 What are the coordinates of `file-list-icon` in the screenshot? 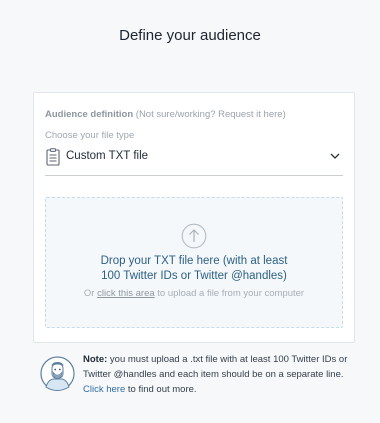 It's located at (53, 157).